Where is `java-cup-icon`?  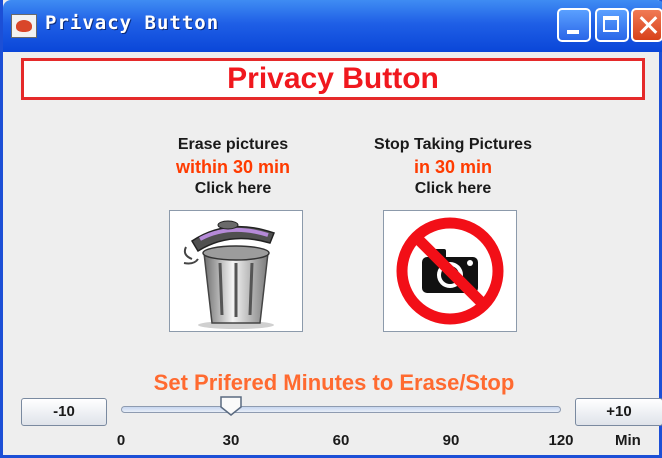 java-cup-icon is located at coordinates (24, 26).